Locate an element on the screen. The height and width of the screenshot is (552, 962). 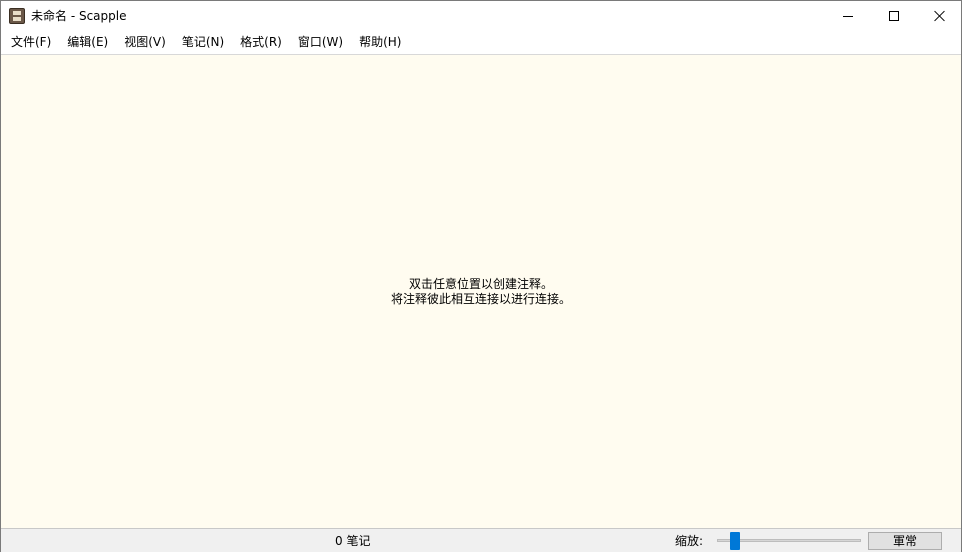
menu-help: 帮助(H) is located at coordinates (380, 42).